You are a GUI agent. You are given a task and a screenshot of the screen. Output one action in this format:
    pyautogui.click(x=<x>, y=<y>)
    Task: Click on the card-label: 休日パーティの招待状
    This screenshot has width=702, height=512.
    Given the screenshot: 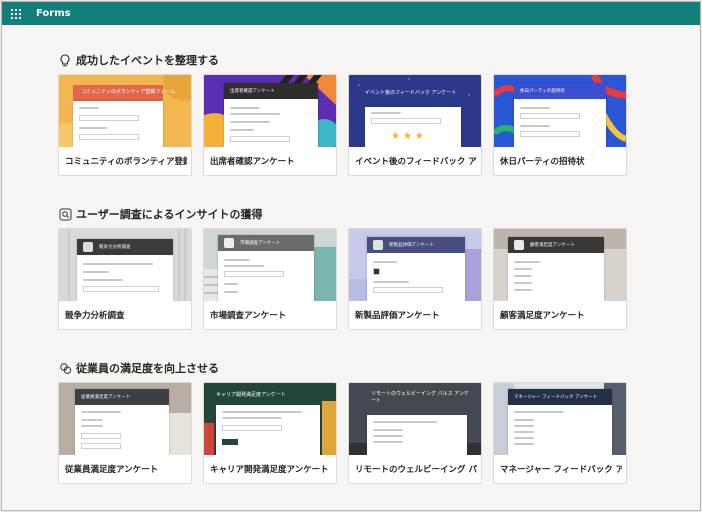 What is the action you would take?
    pyautogui.click(x=542, y=162)
    